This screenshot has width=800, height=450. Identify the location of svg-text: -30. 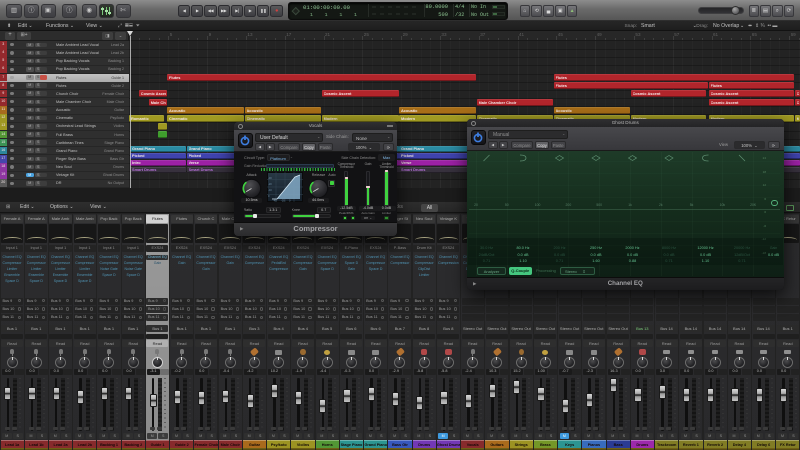
(270, 178).